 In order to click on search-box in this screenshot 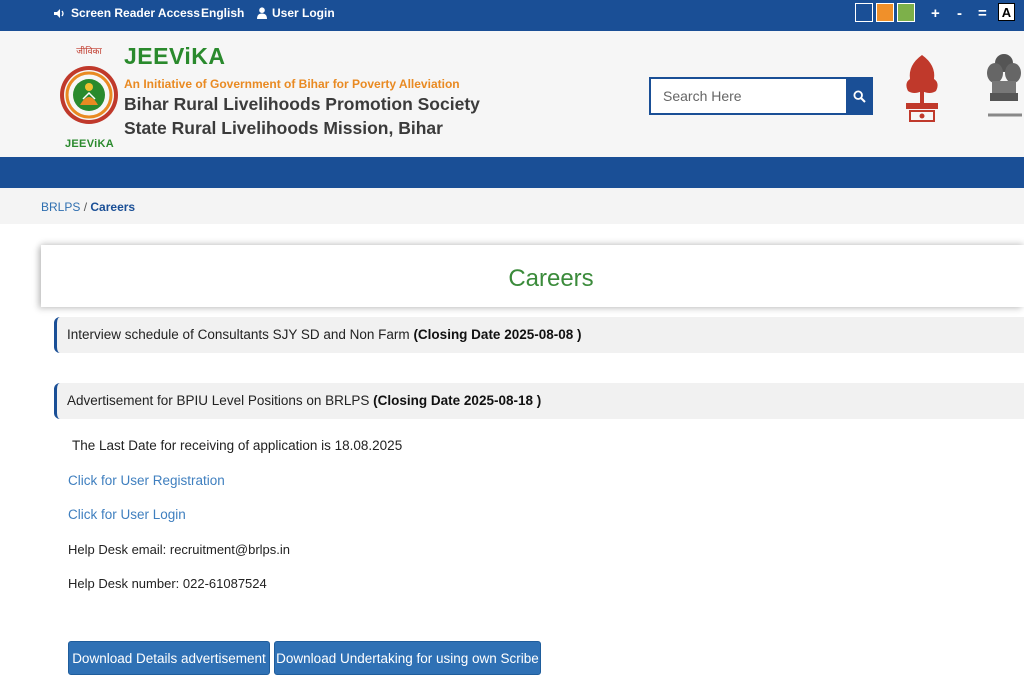, I will do `click(761, 96)`.